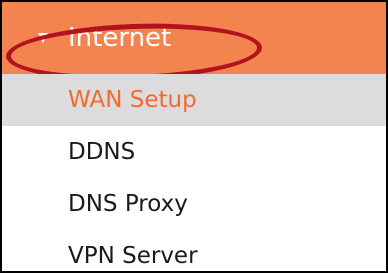  I want to click on submenu-item-vpn-server: VPN Server, so click(194, 250).